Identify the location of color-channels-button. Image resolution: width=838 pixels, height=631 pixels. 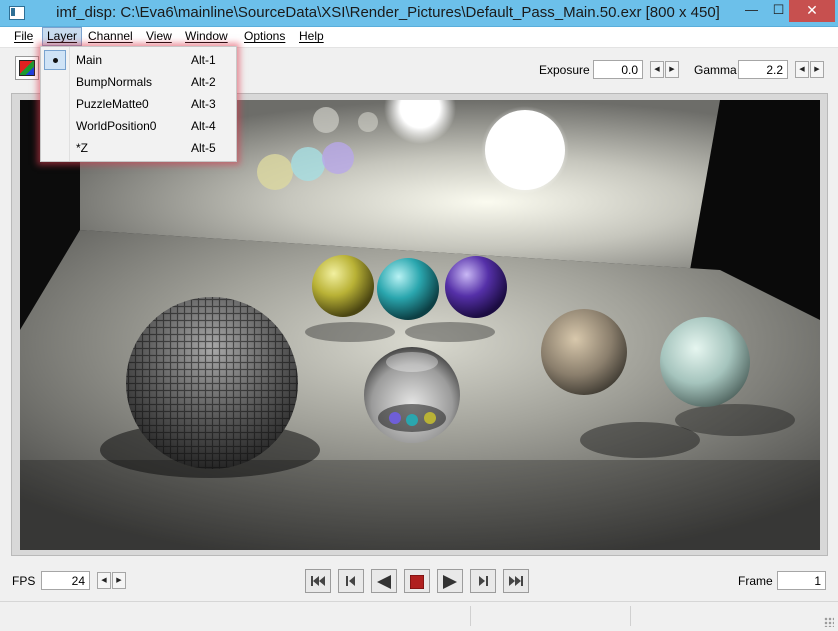
(27, 68).